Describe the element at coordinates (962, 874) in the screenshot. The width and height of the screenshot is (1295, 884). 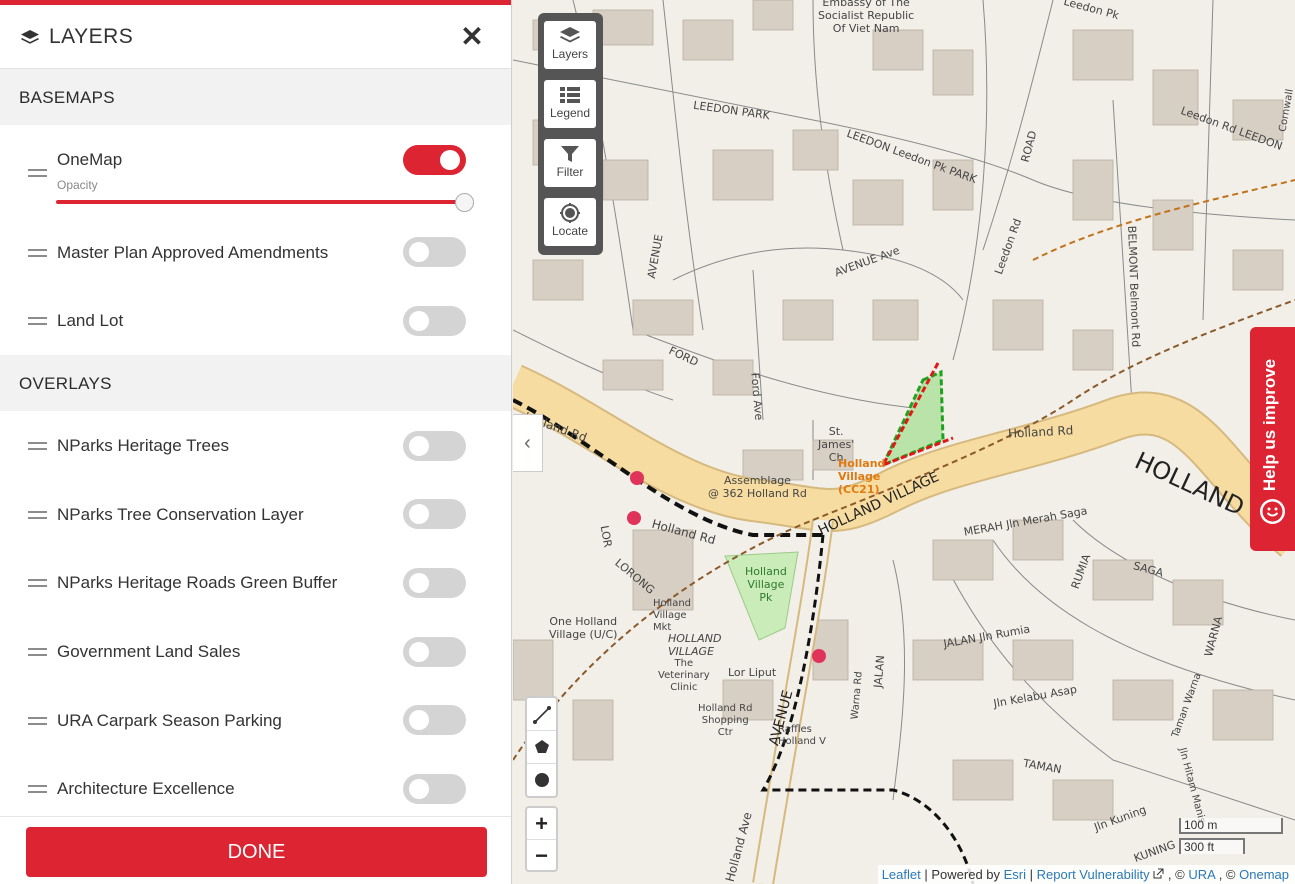
I see `attribution-text: | Powered by` at that location.